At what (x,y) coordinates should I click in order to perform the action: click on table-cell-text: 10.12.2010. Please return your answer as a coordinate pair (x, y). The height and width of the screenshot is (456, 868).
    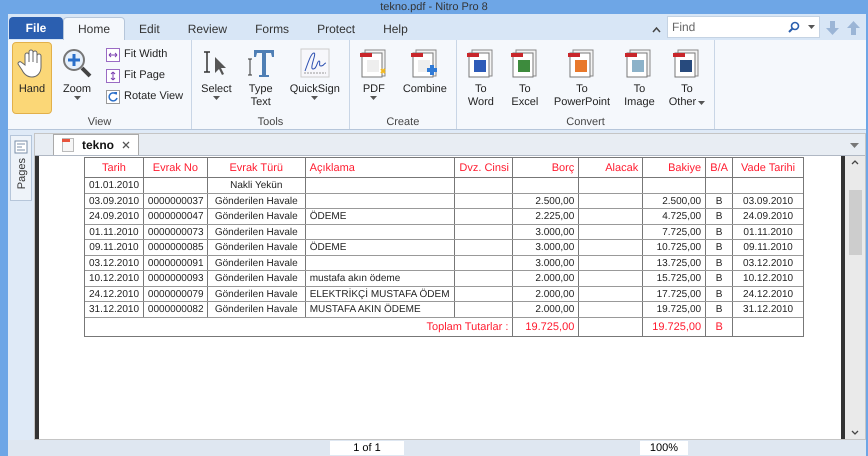
    Looking at the image, I should click on (768, 279).